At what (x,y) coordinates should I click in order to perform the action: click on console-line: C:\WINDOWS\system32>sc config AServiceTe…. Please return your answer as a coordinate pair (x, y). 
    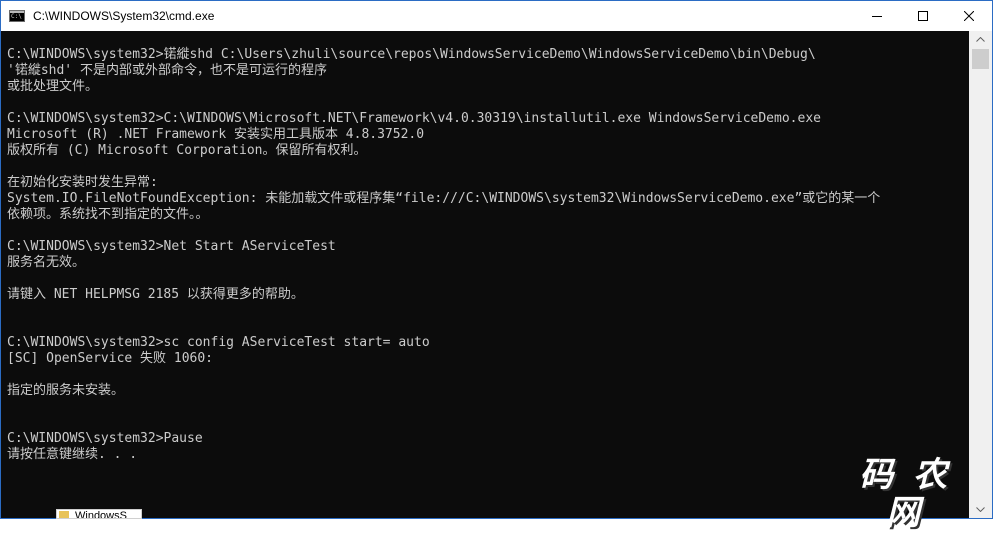
    Looking at the image, I should click on (218, 342).